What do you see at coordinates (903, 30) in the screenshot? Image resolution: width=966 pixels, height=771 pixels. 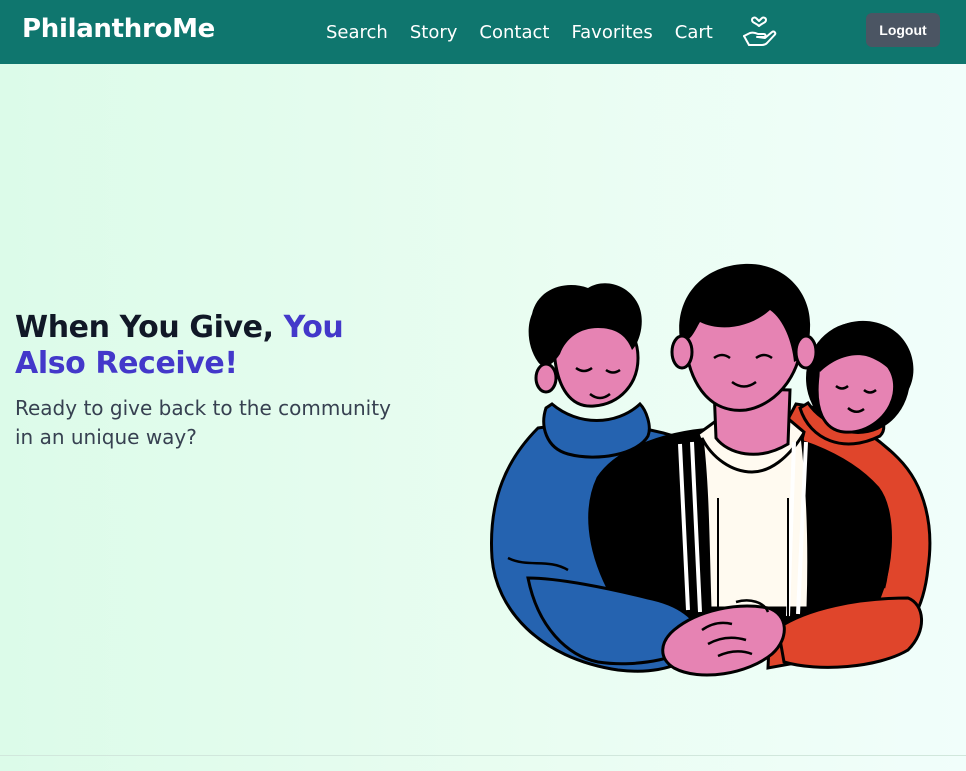 I see `logout-button: Logout` at bounding box center [903, 30].